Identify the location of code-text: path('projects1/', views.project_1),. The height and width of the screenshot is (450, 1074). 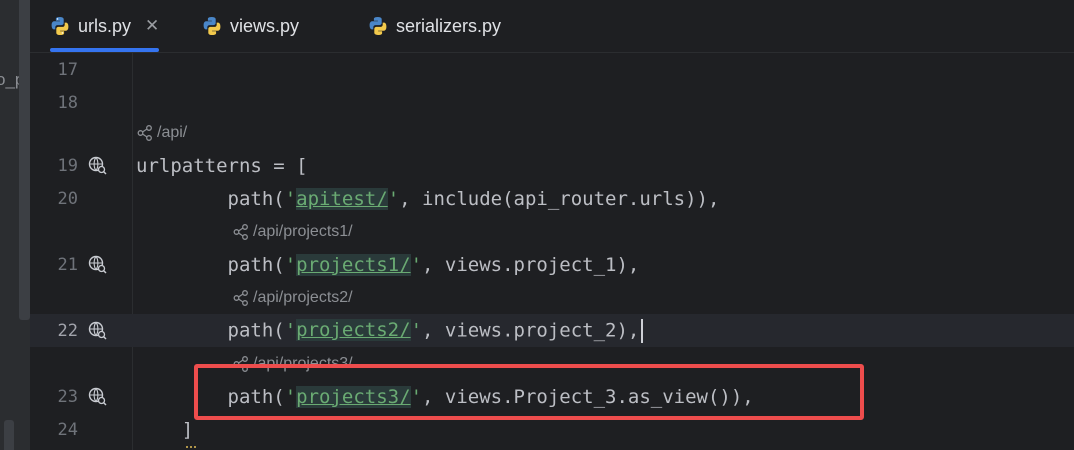
(388, 264).